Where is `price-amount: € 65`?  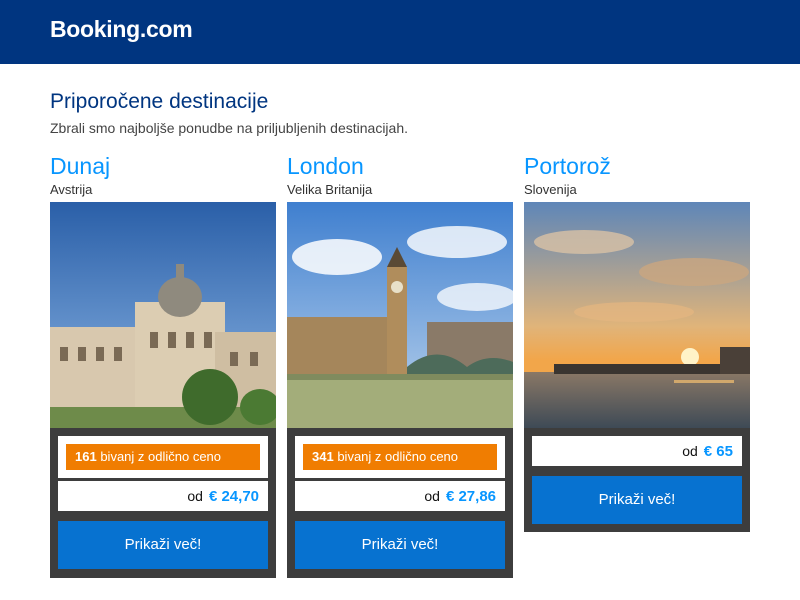 price-amount: € 65 is located at coordinates (718, 451).